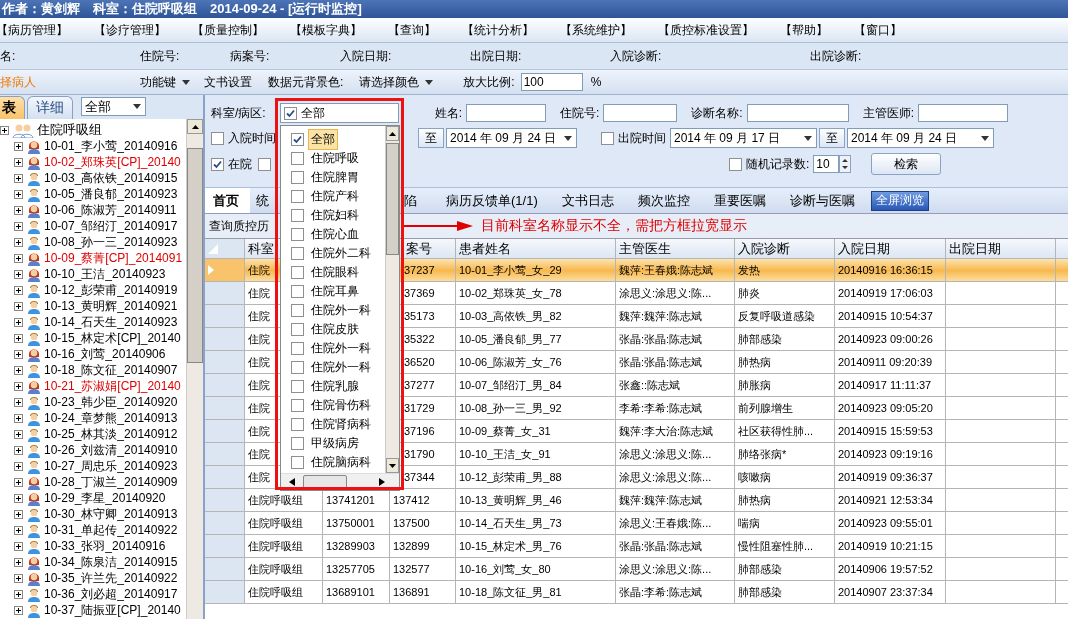 The height and width of the screenshot is (619, 1068). What do you see at coordinates (339, 113) in the screenshot?
I see `department-select: 全部` at bounding box center [339, 113].